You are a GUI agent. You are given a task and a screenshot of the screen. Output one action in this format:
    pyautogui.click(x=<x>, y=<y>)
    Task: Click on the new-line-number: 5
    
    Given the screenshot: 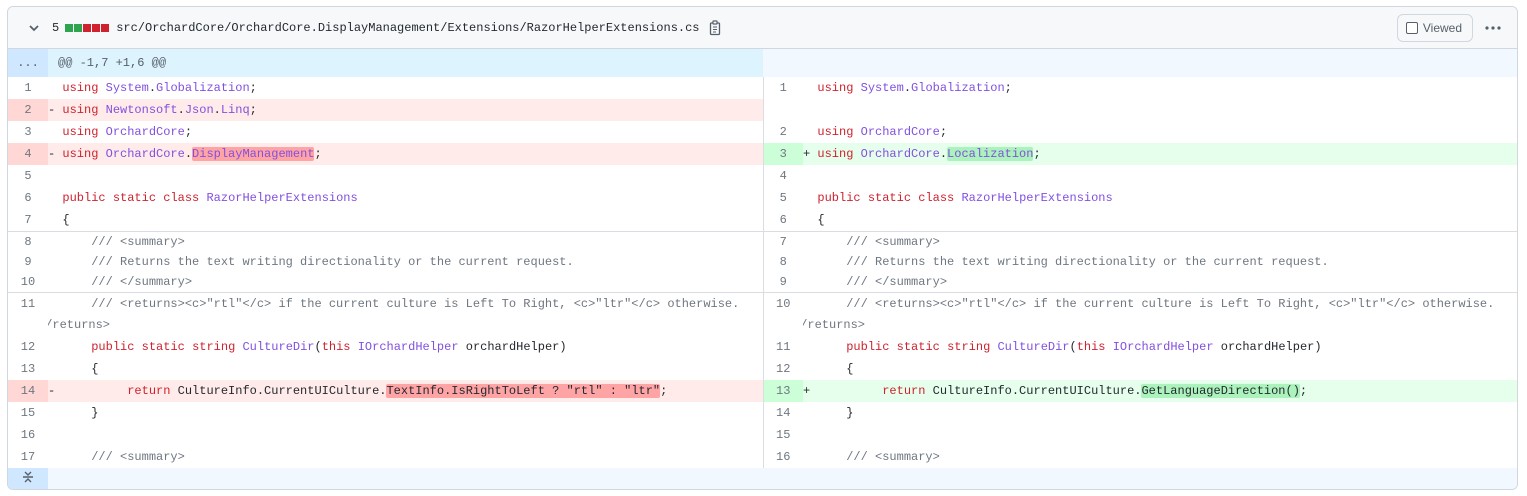 What is the action you would take?
    pyautogui.click(x=783, y=198)
    